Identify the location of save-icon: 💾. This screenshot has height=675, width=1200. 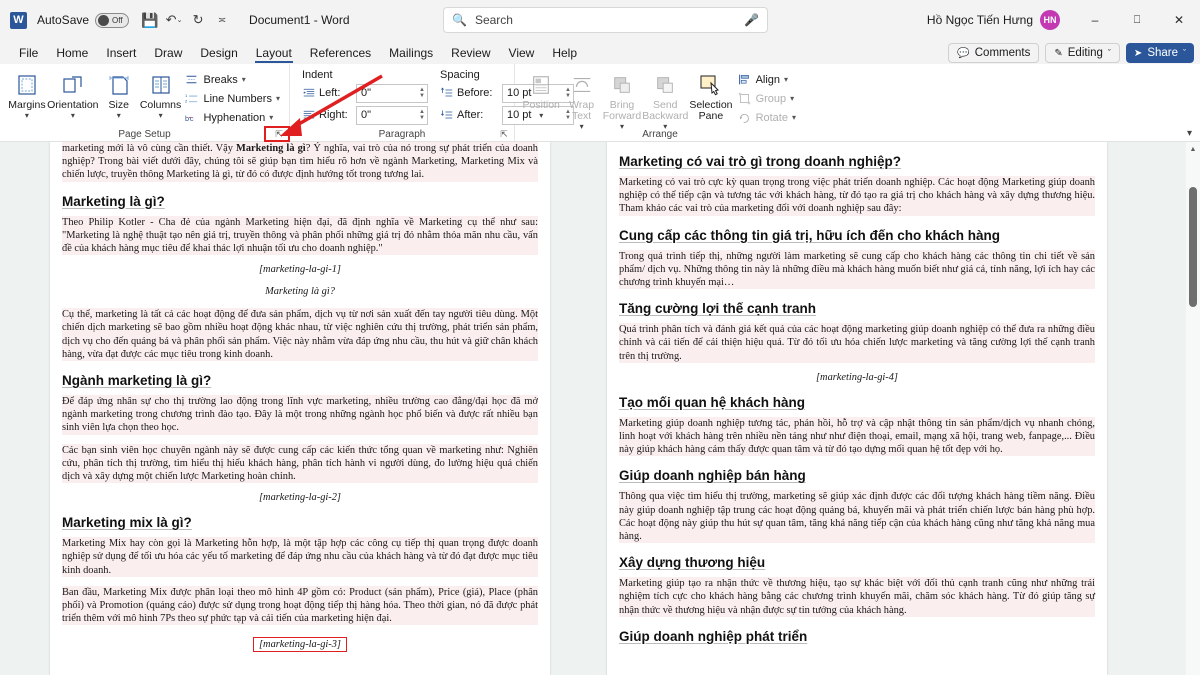
(150, 20).